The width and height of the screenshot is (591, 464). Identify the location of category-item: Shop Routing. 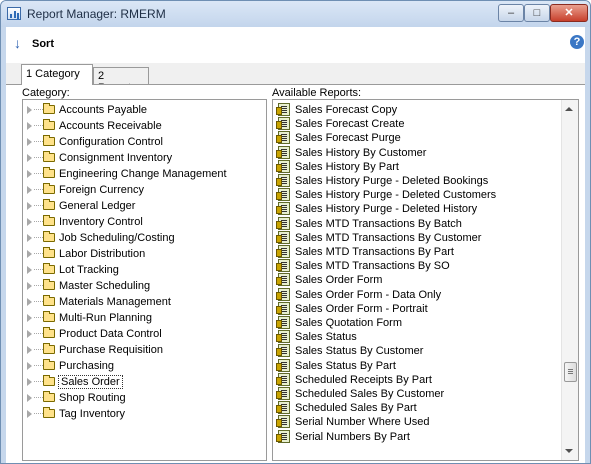
(144, 398).